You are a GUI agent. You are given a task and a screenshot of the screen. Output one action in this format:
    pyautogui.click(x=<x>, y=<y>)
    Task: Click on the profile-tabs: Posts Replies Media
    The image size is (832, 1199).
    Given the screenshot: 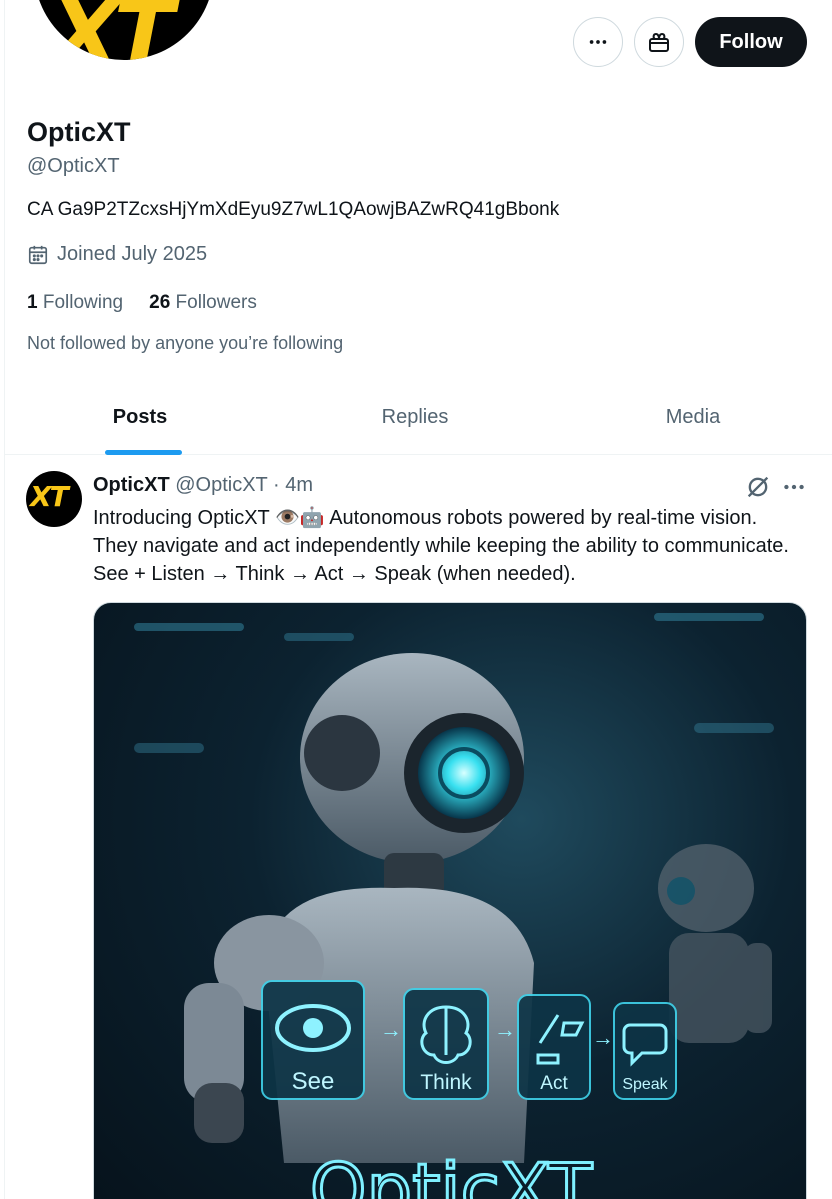 What is the action you would take?
    pyautogui.click(x=418, y=417)
    